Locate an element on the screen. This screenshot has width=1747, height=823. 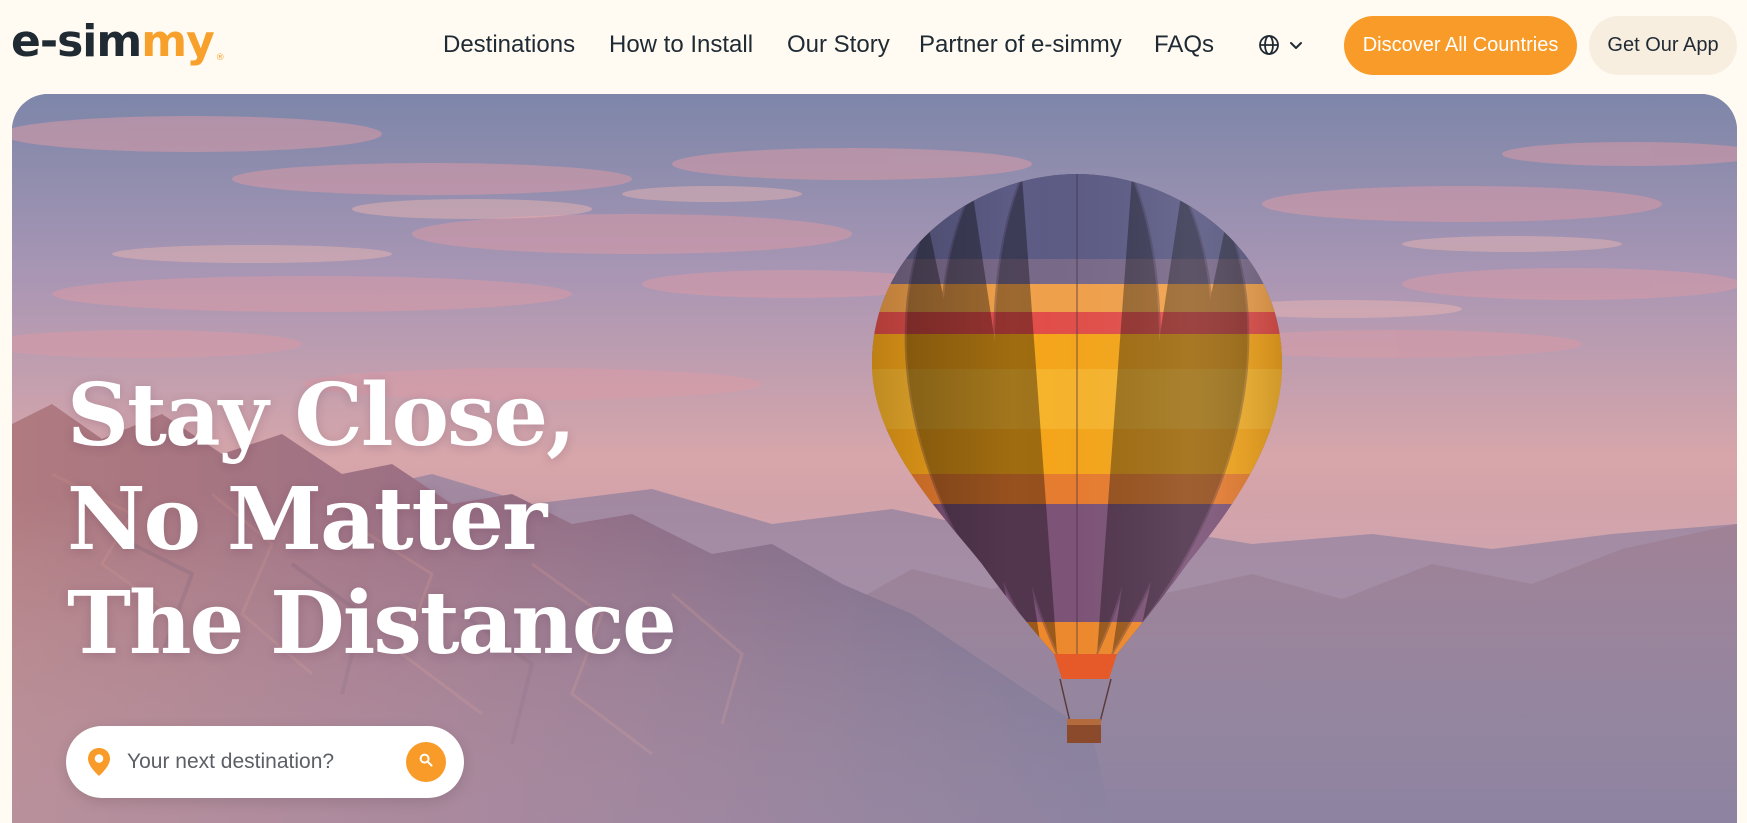
chevron-down-icon is located at coordinates (1296, 45).